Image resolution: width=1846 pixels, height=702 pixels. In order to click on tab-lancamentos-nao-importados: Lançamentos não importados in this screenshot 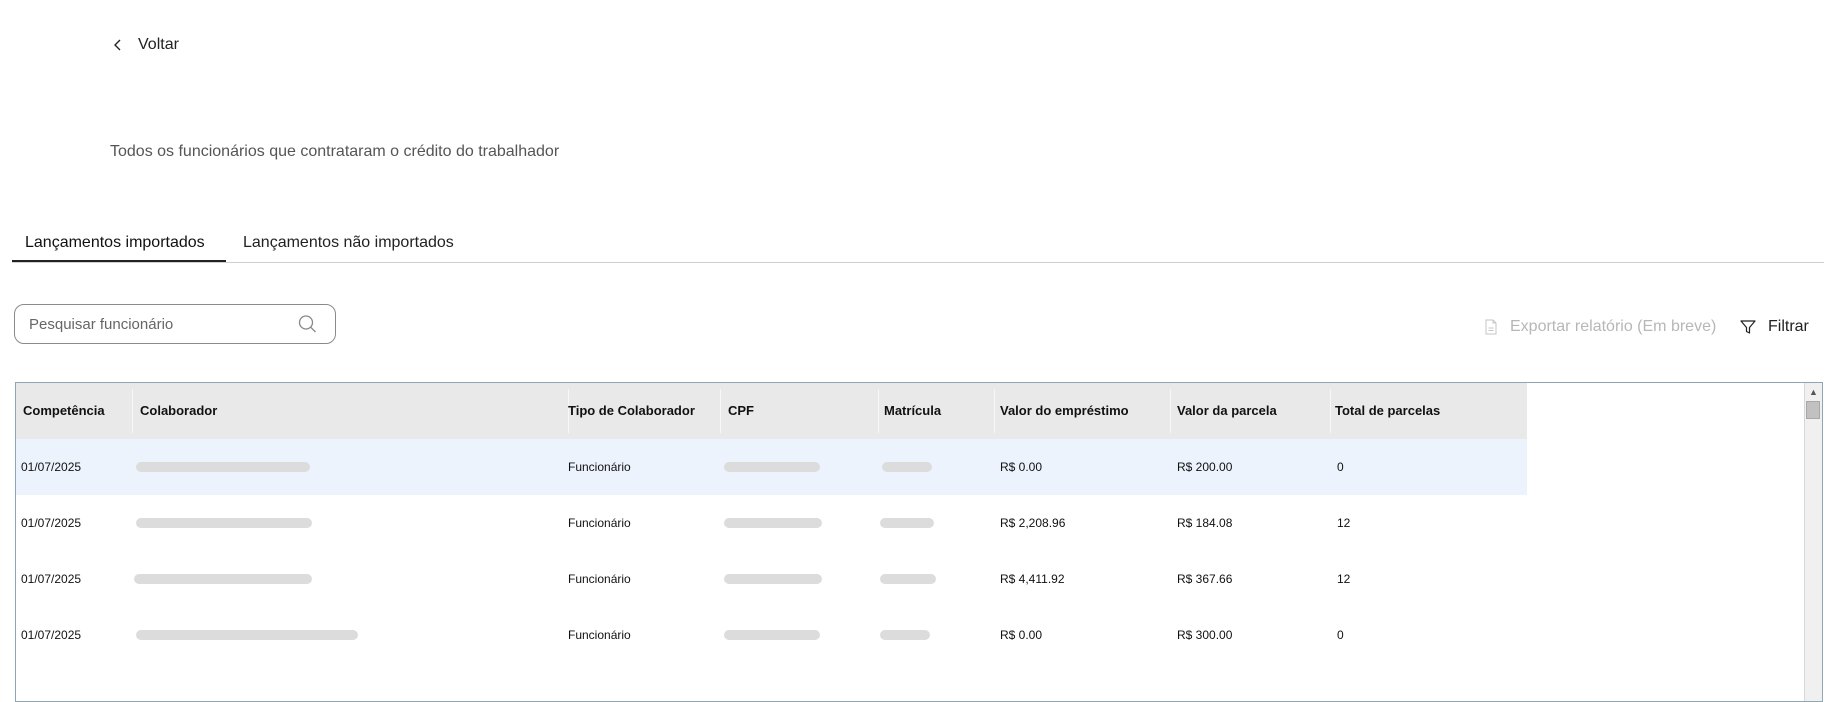, I will do `click(363, 244)`.